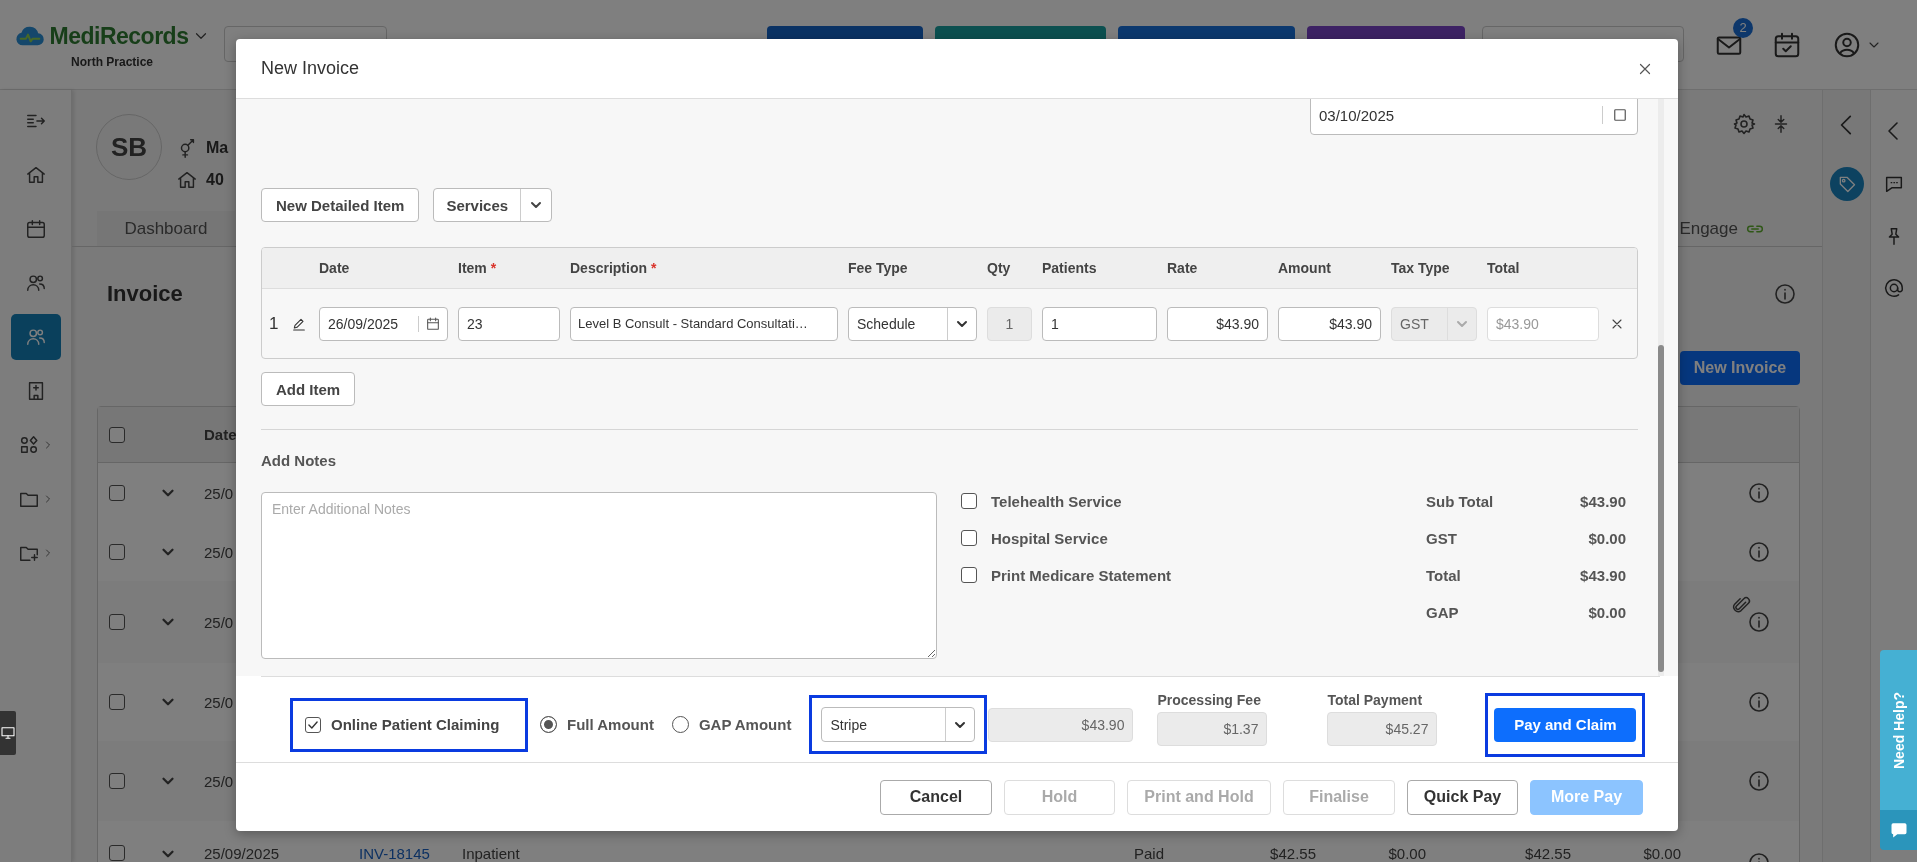 This screenshot has width=1917, height=862. Describe the element at coordinates (1743, 27) in the screenshot. I see `notification-badge: 2` at that location.